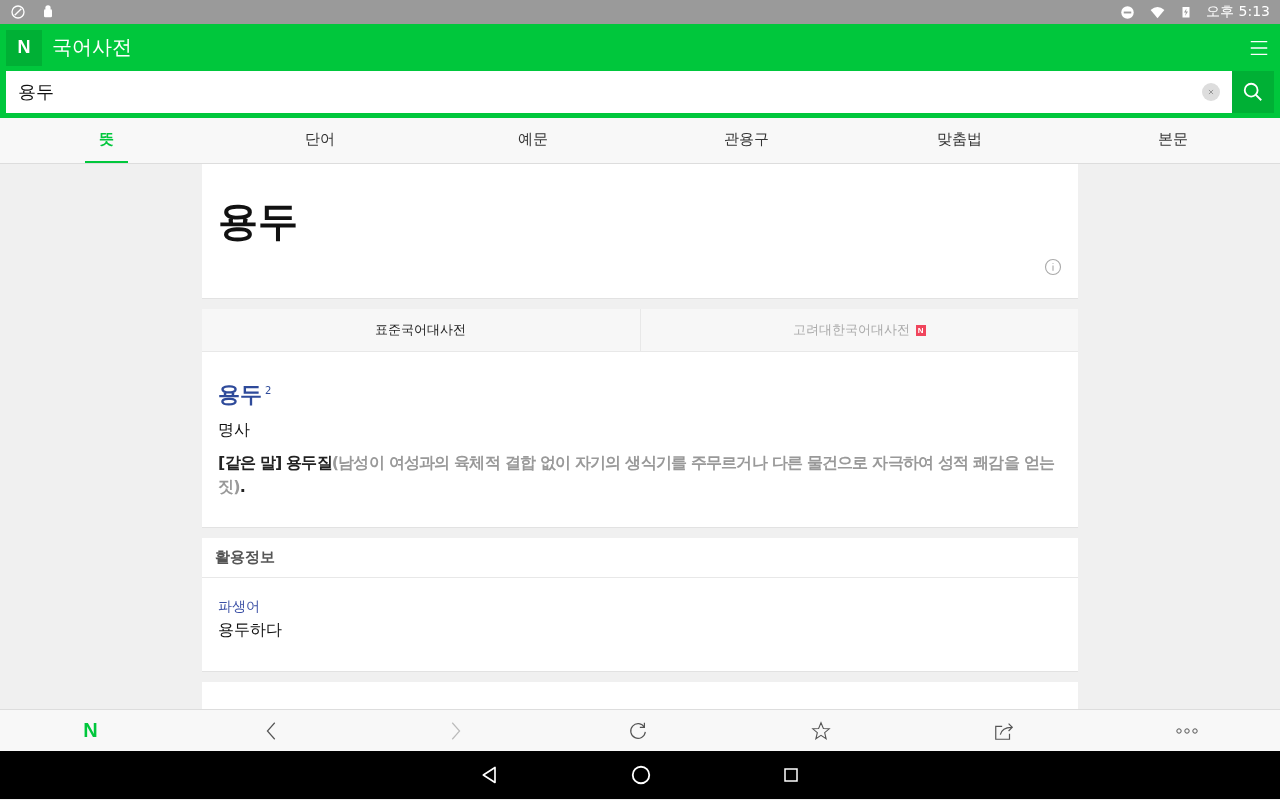 This screenshot has height=800, width=1280. I want to click on dictionary-tab: 표준국어대사전, so click(421, 330).